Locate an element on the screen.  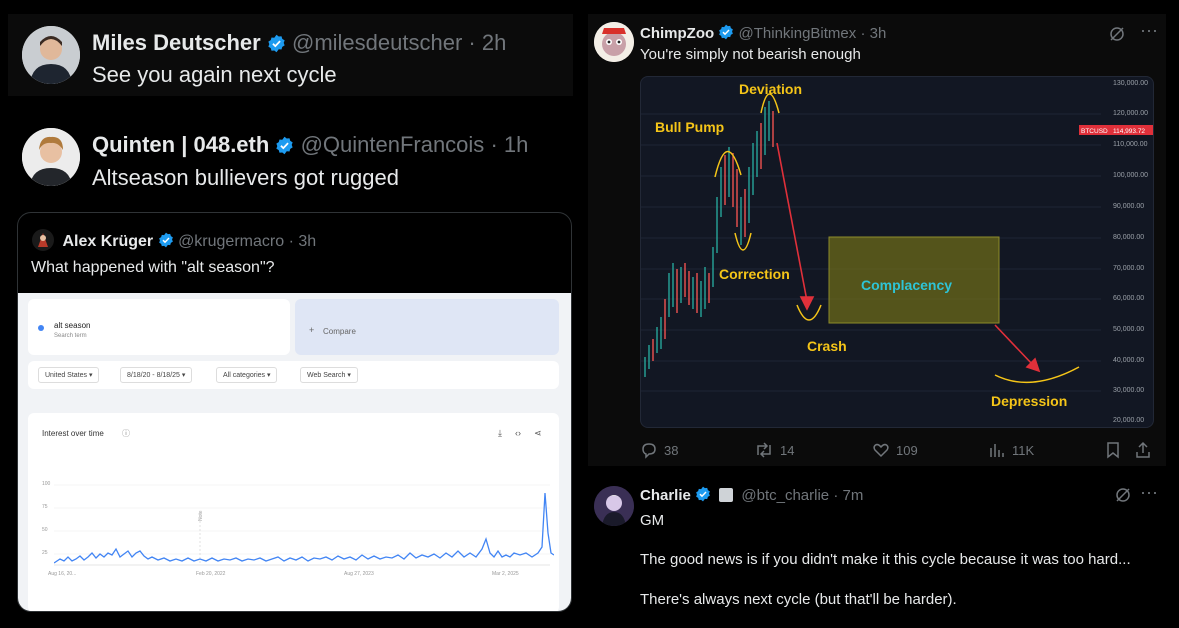
search-term-sub: Search term is located at coordinates (70, 336).